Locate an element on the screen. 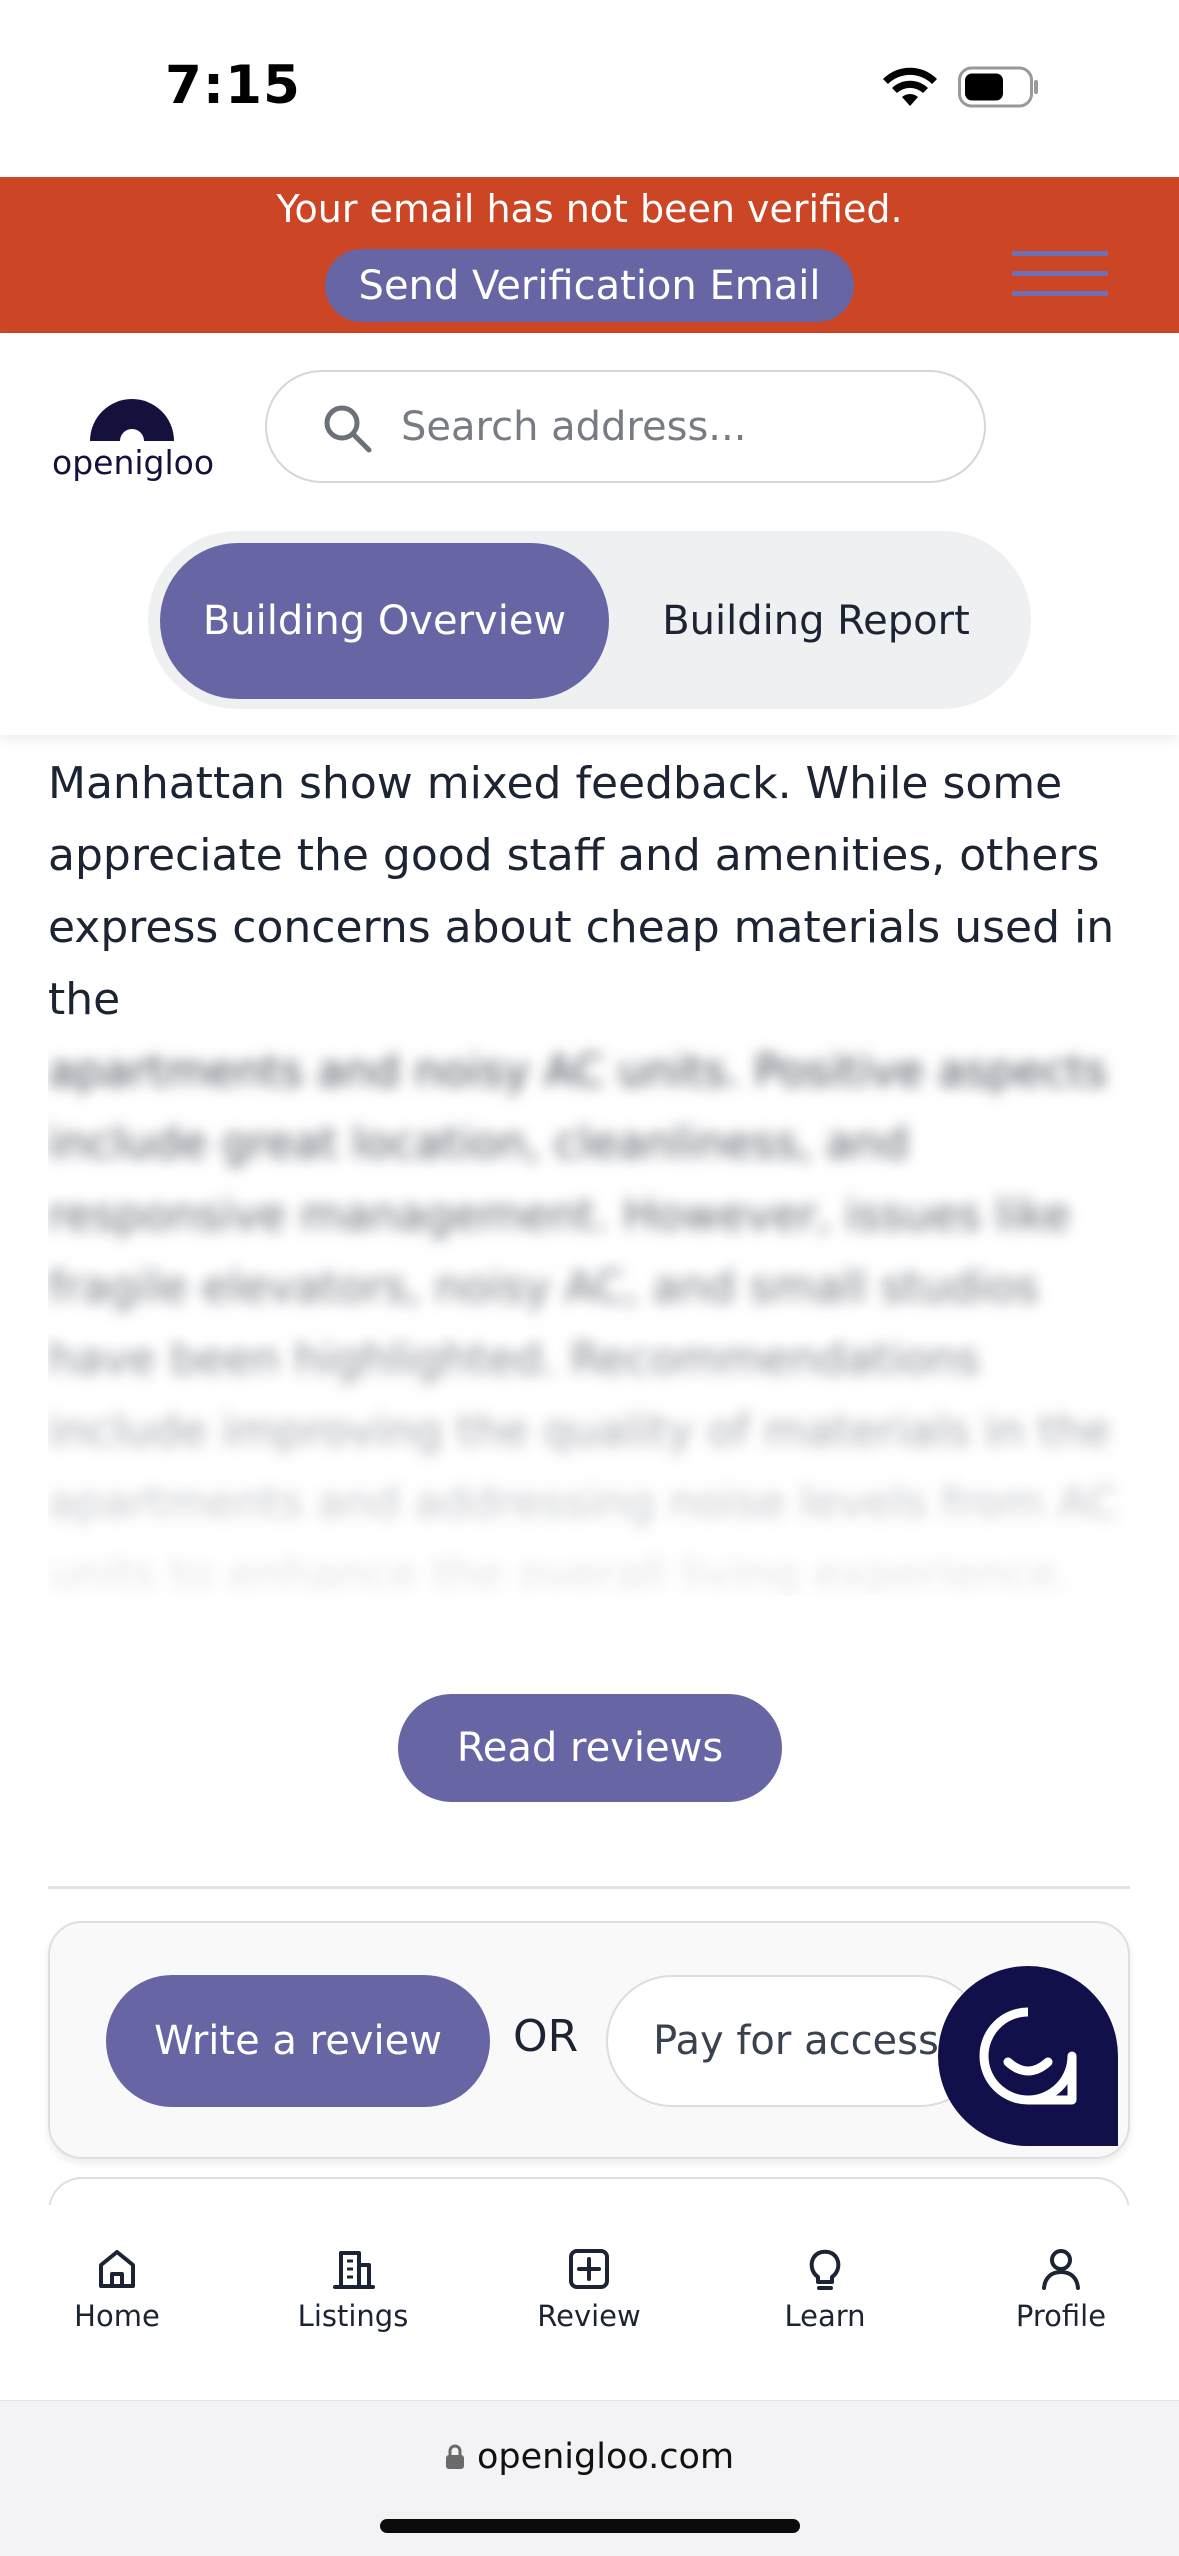 The image size is (1179, 2556). read-reviews-button: Read reviews is located at coordinates (590, 1748).